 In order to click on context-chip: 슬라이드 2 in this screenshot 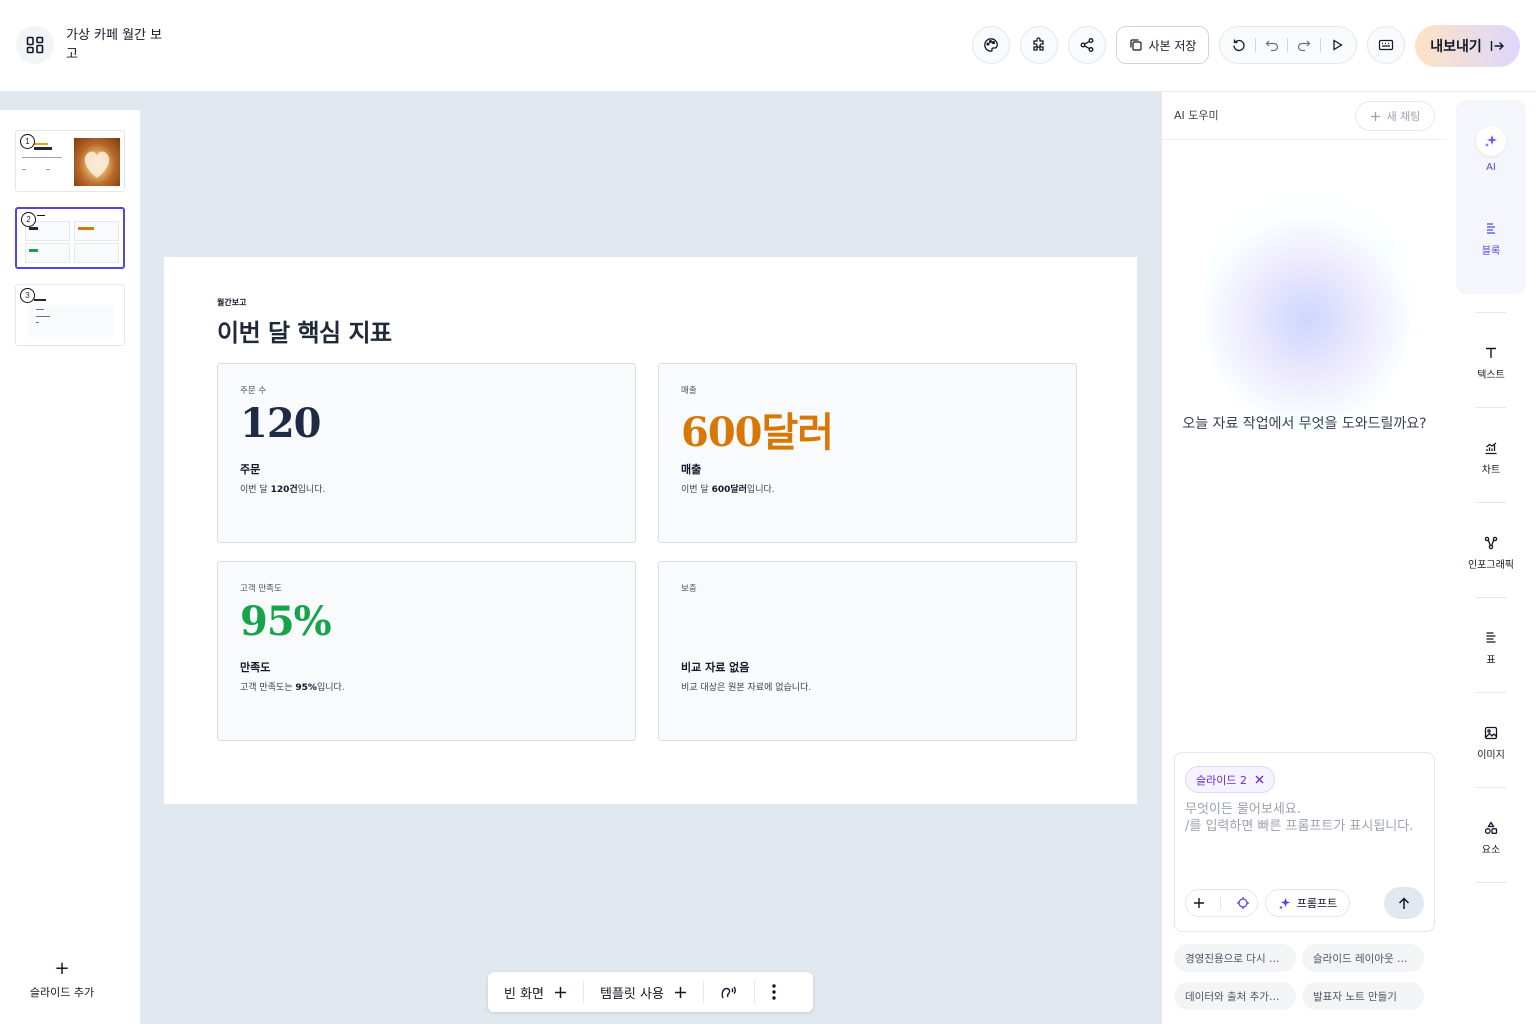, I will do `click(1230, 779)`.